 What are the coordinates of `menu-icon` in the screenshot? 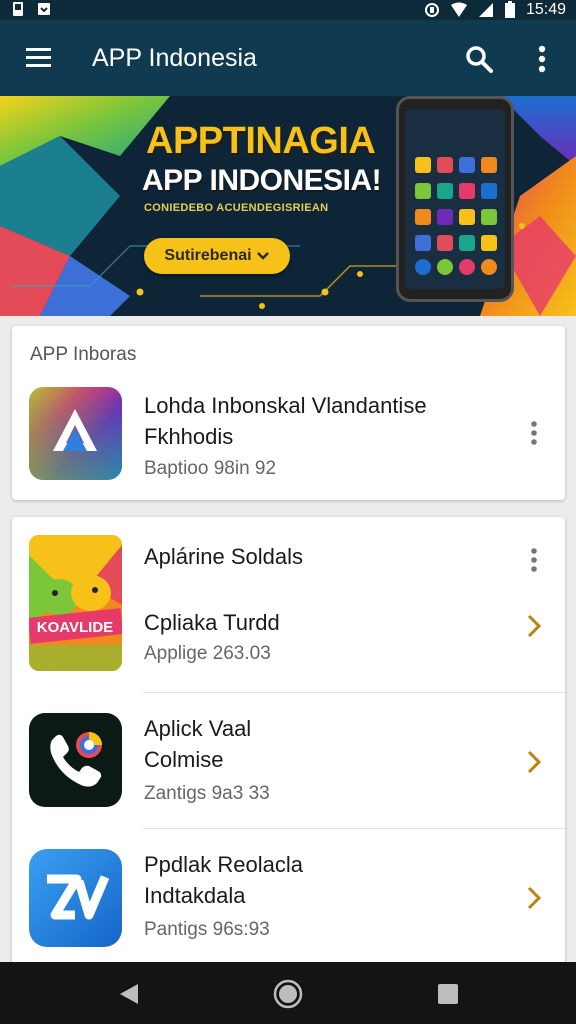 It's located at (39, 58).